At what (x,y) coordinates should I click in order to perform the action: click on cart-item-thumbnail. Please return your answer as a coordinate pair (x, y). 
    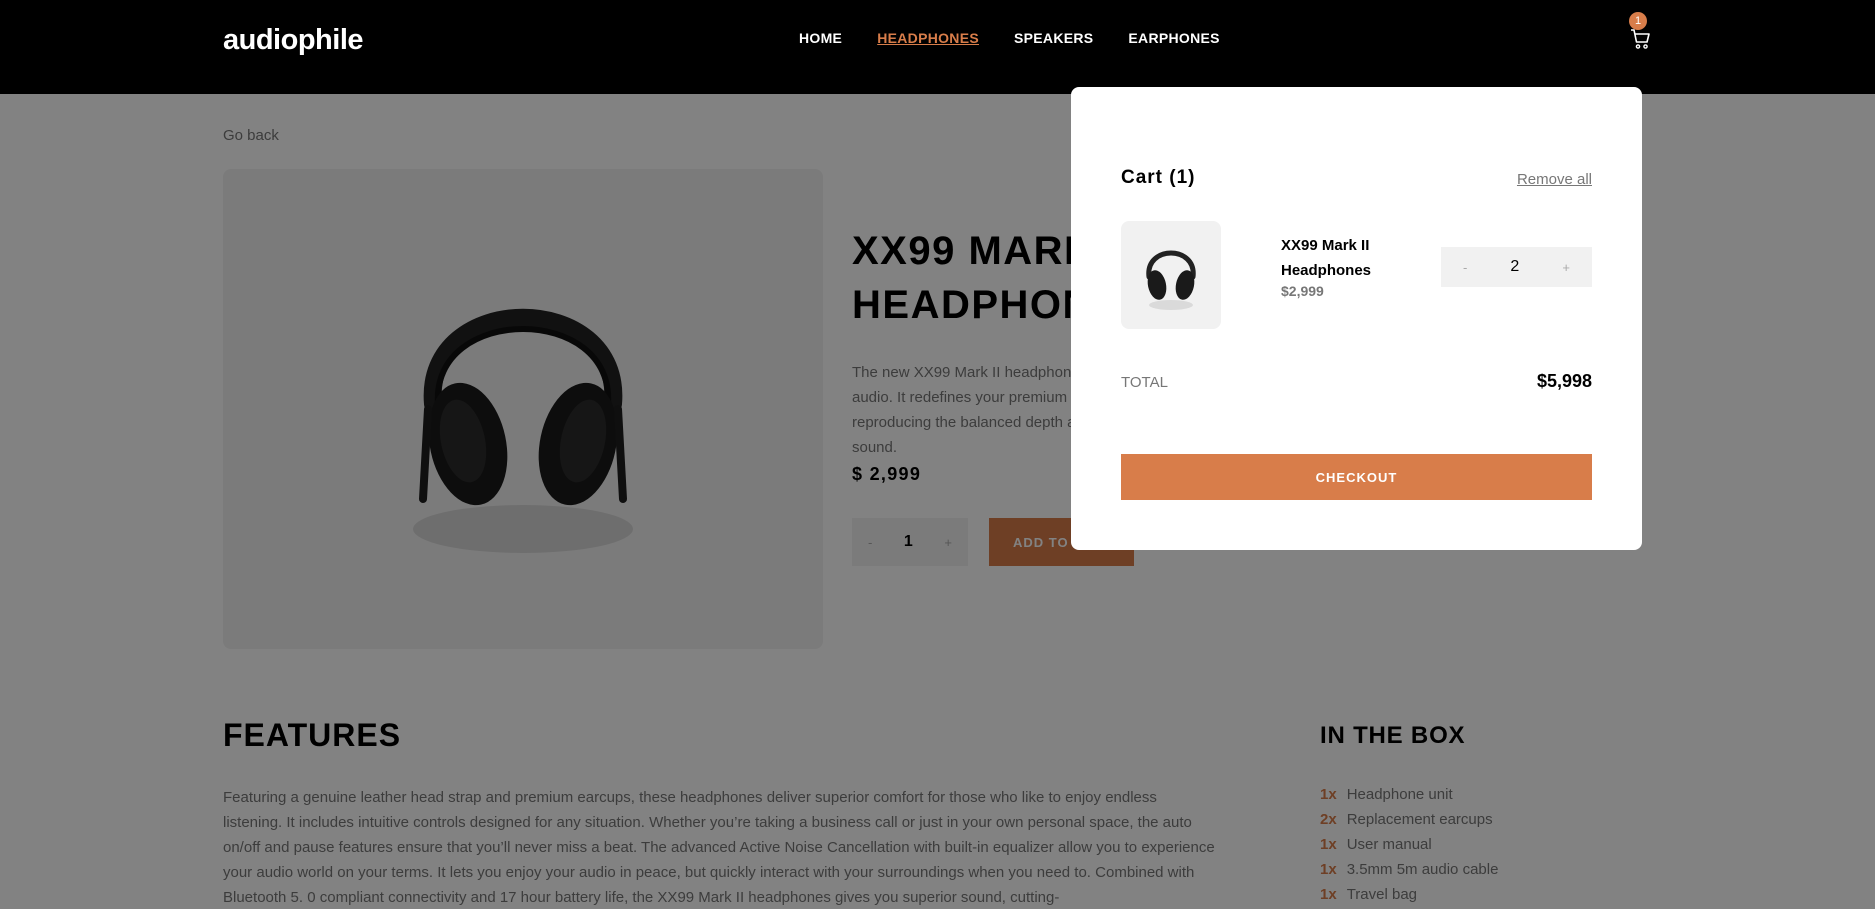
    Looking at the image, I should click on (1171, 275).